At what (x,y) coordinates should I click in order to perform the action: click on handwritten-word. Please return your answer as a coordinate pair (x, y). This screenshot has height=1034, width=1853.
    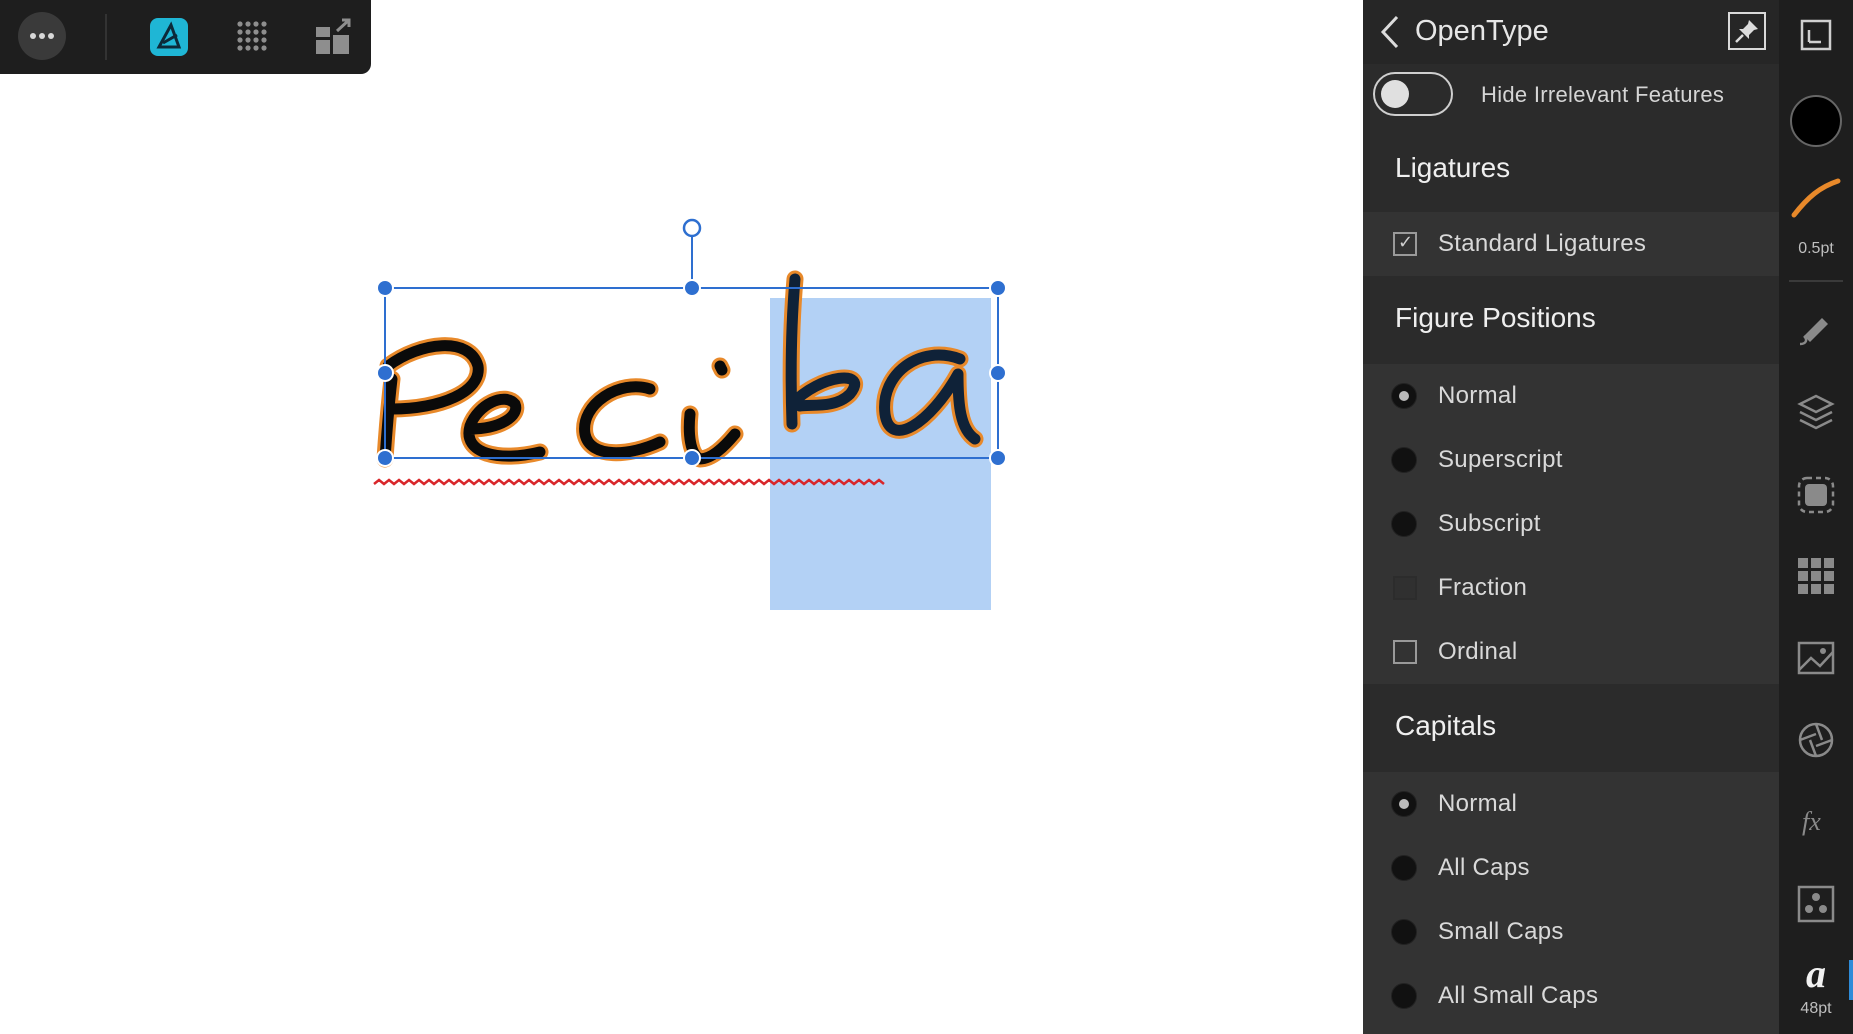
    Looking at the image, I should click on (680, 369).